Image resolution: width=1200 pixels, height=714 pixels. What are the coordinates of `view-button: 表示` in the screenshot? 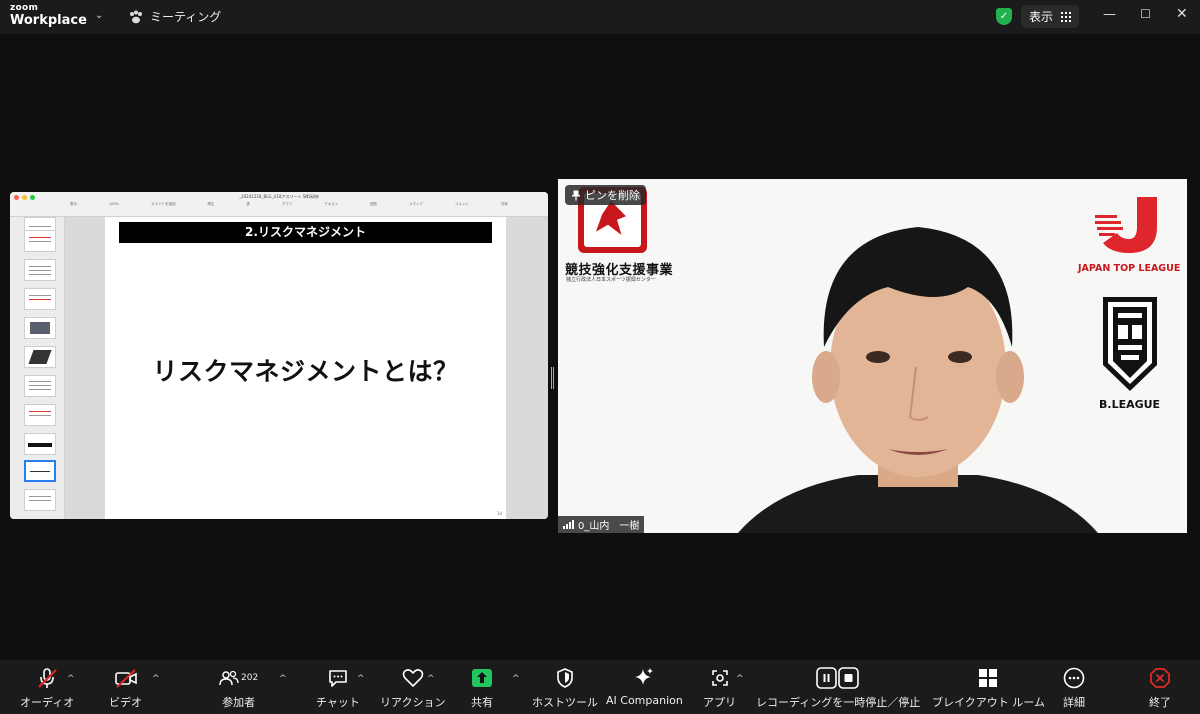 It's located at (1050, 16).